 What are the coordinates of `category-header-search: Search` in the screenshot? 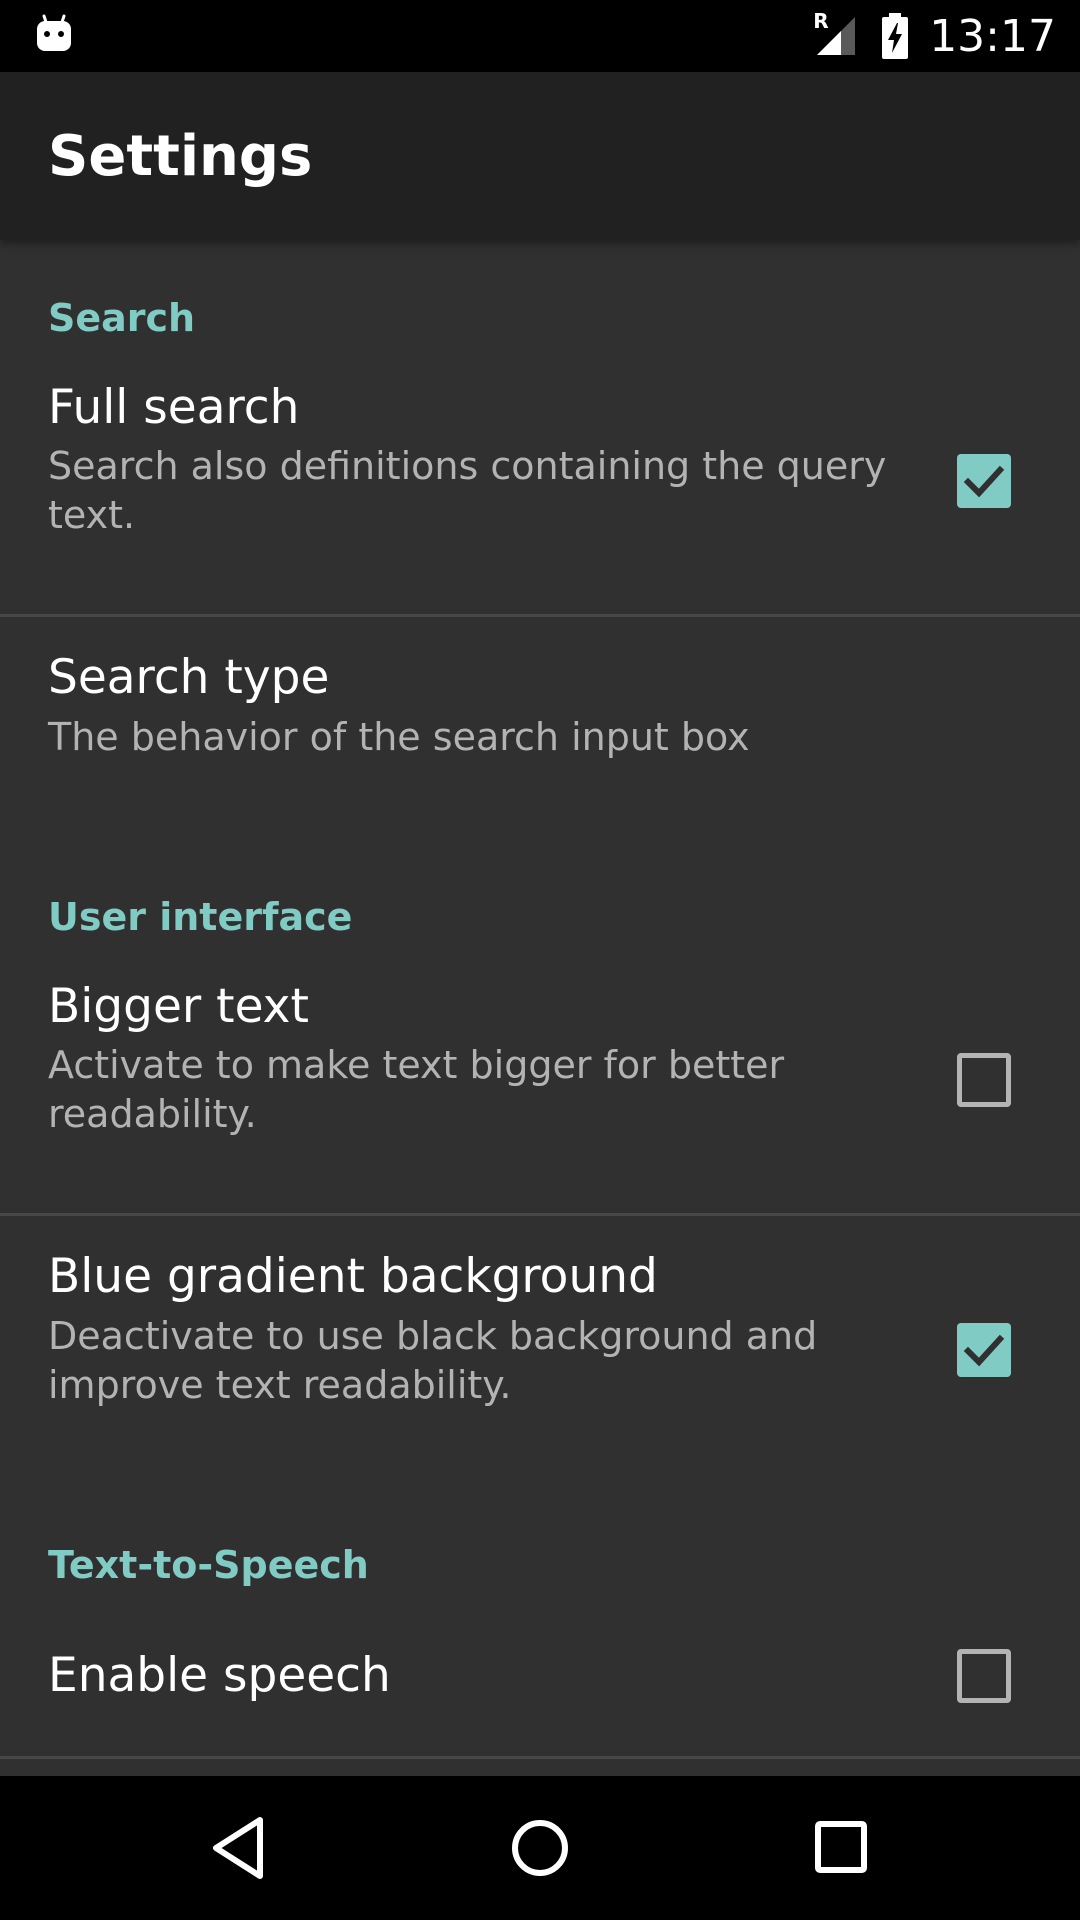 It's located at (122, 318).